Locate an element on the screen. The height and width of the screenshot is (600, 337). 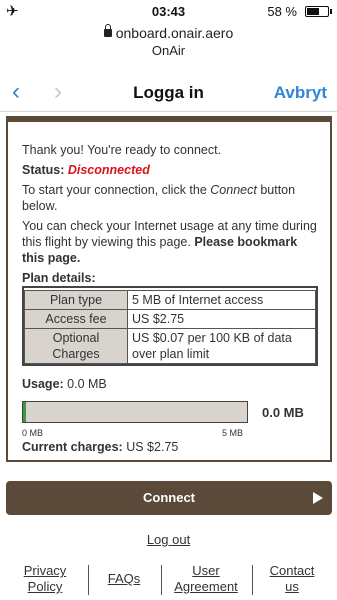
contact-us-link: Contact us is located at coordinates (292, 579).